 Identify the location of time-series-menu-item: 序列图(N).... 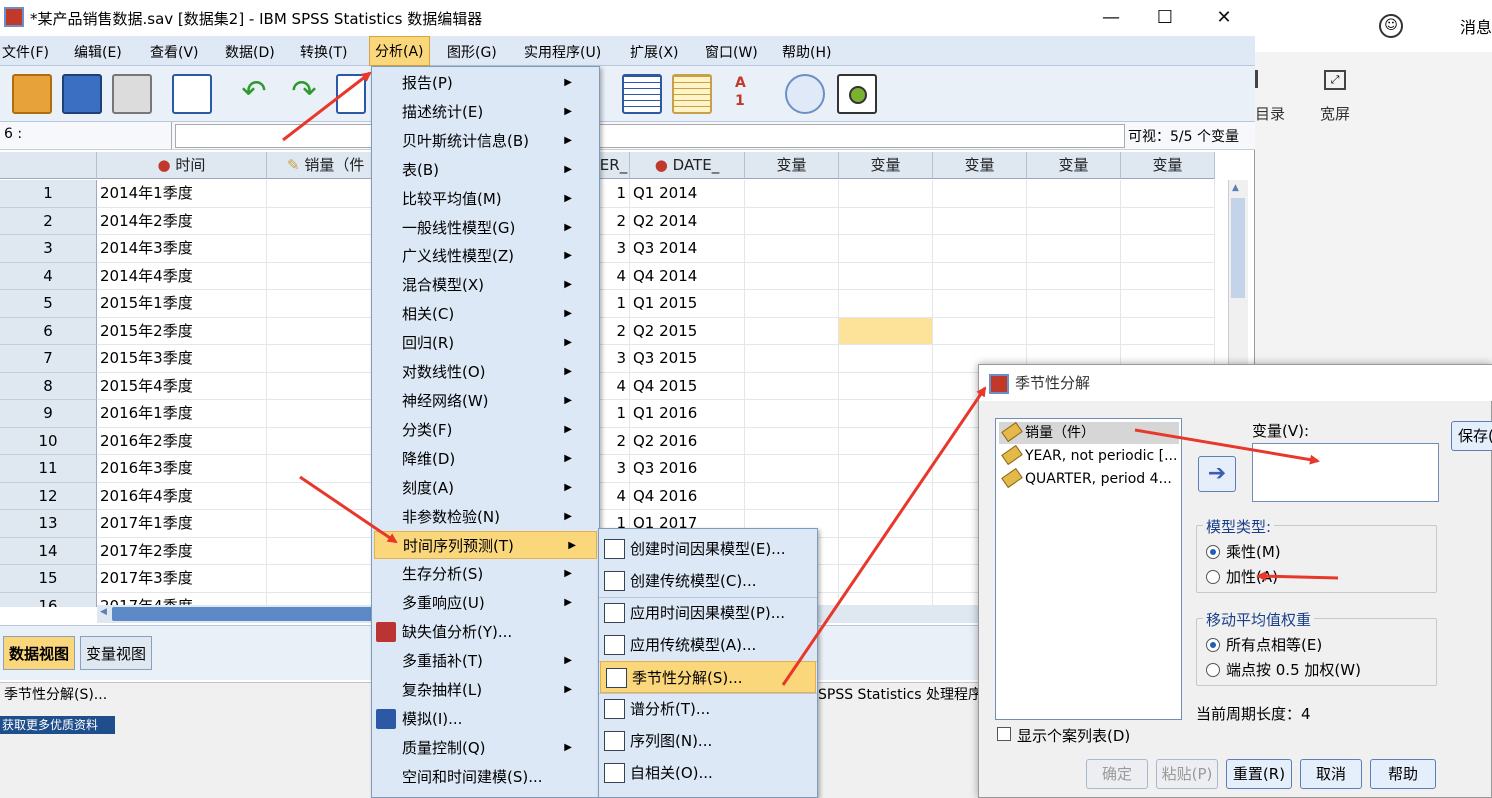
(708, 741).